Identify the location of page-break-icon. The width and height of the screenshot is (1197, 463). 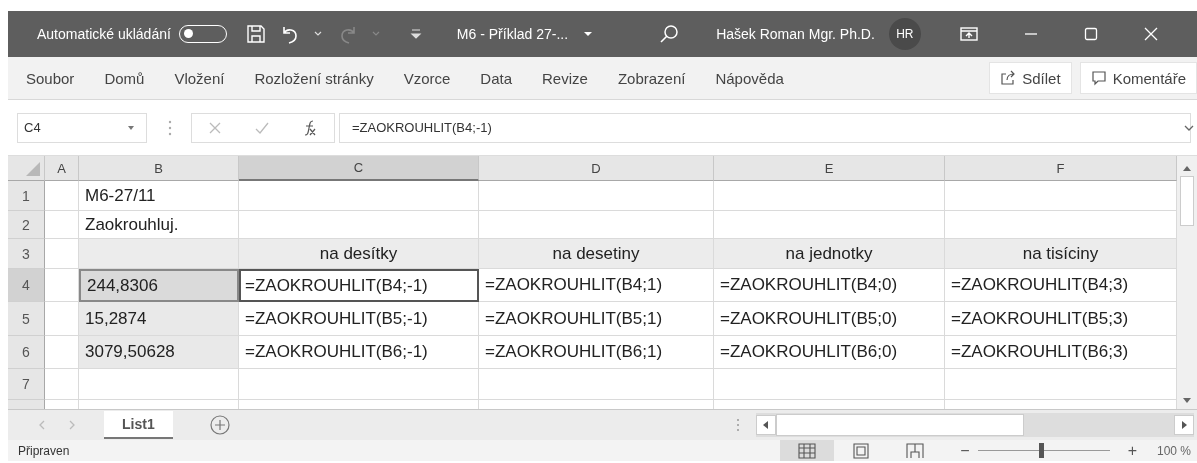
(915, 450).